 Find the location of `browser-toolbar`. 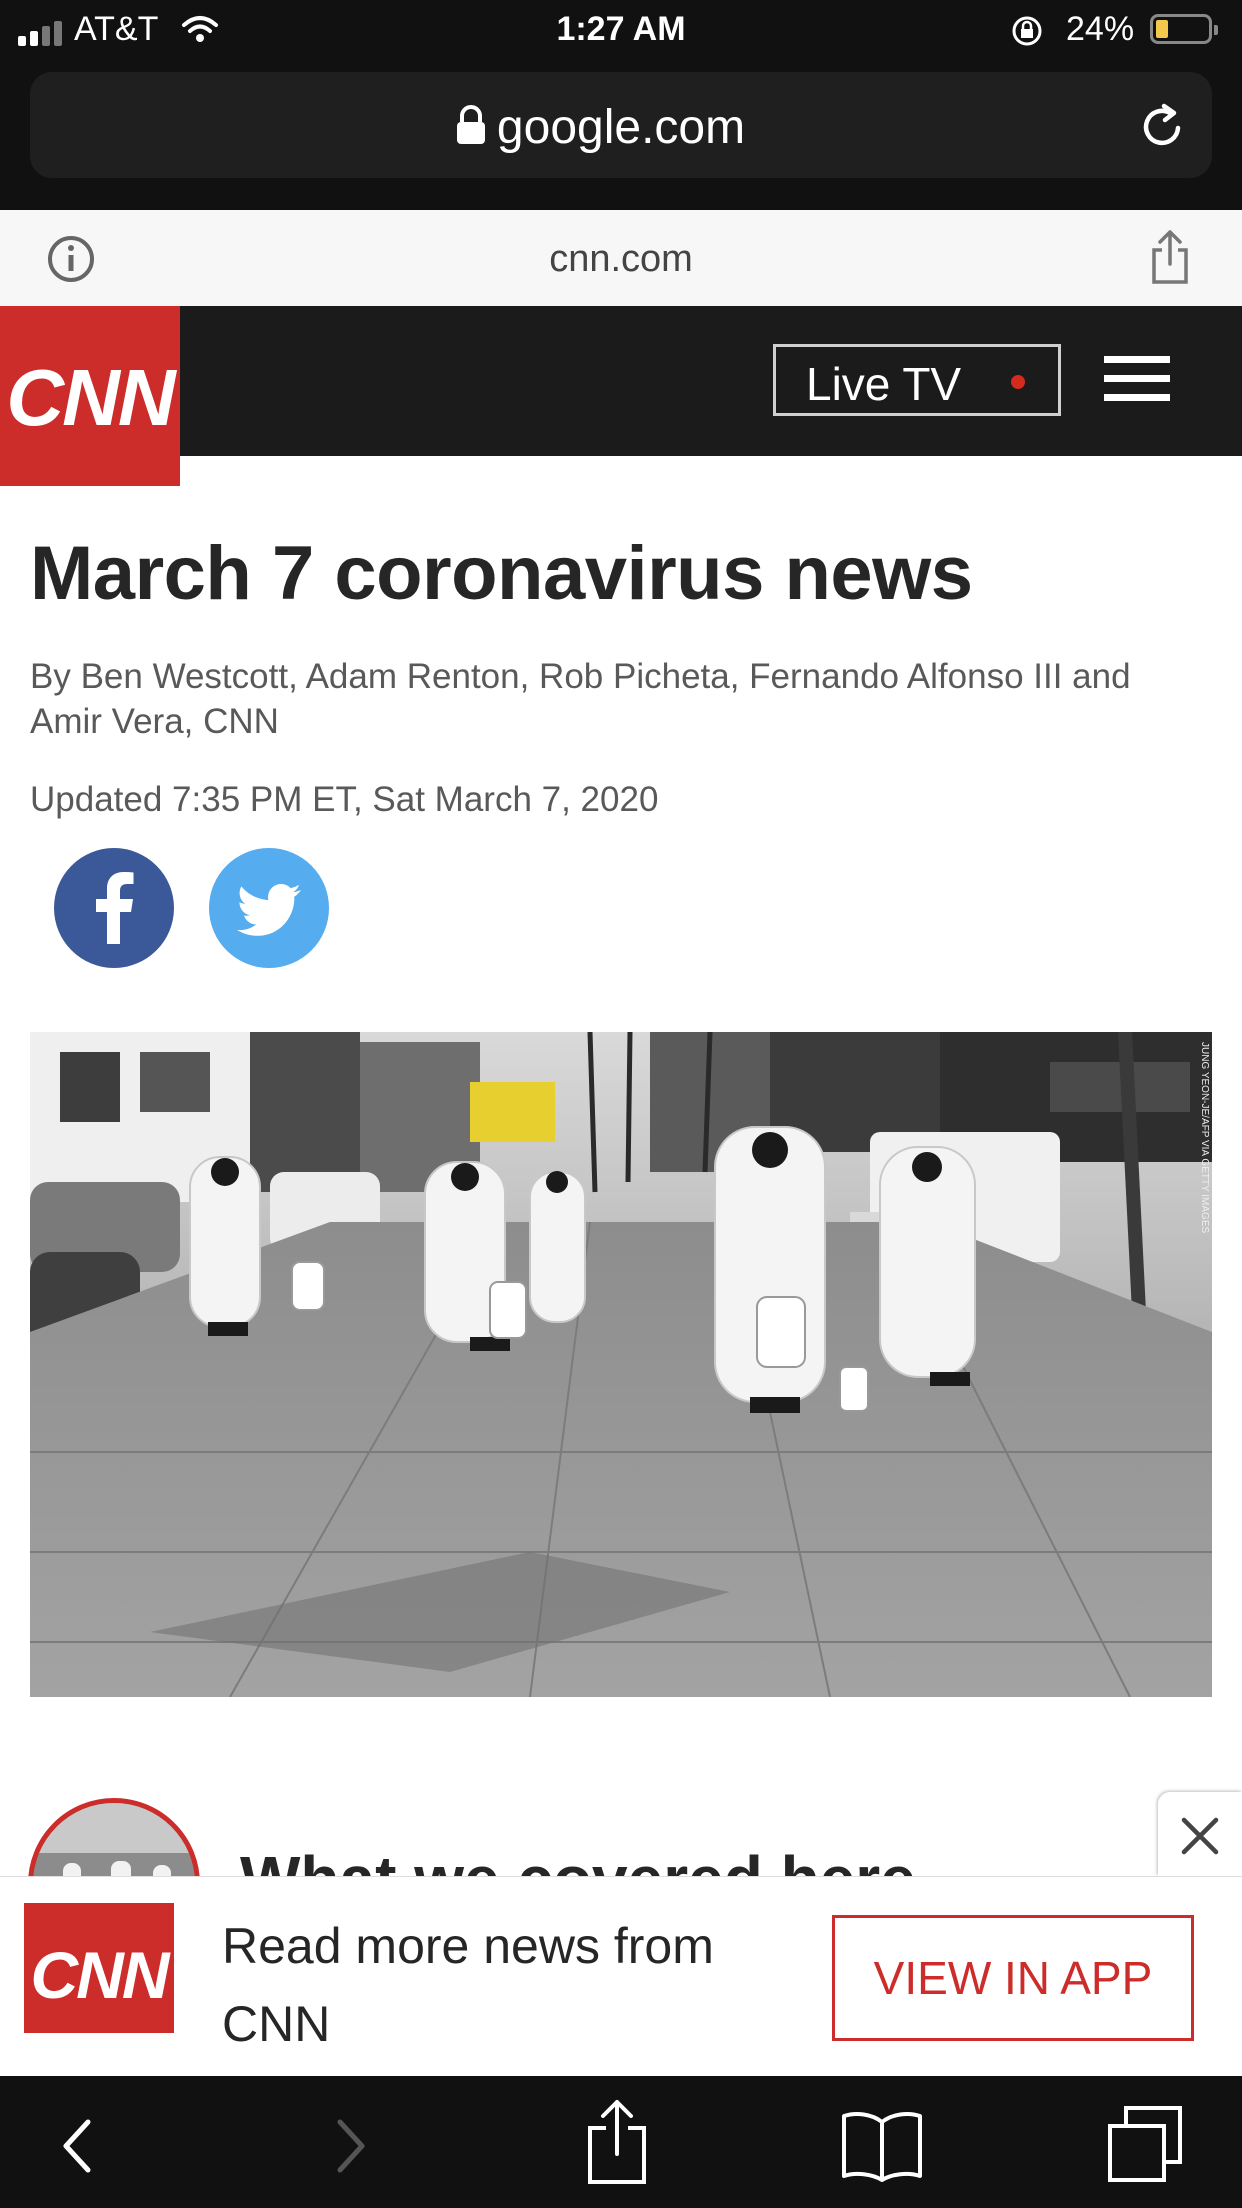

browser-toolbar is located at coordinates (621, 2142).